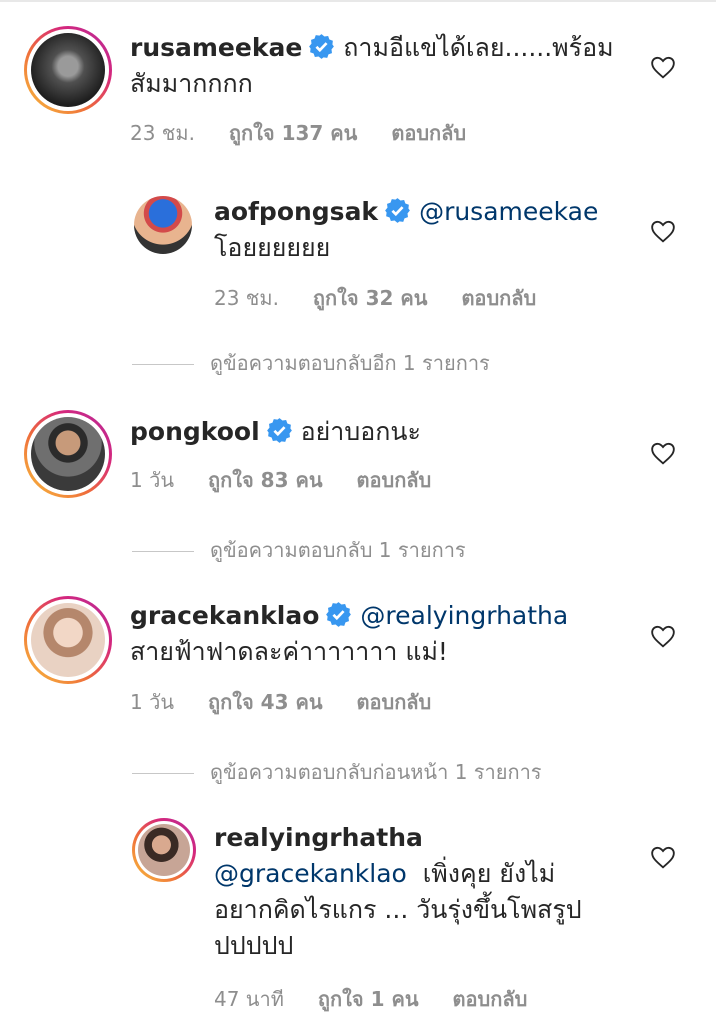 The width and height of the screenshot is (716, 1032). I want to click on comment-text: อย่าบอกนะ, so click(360, 431).